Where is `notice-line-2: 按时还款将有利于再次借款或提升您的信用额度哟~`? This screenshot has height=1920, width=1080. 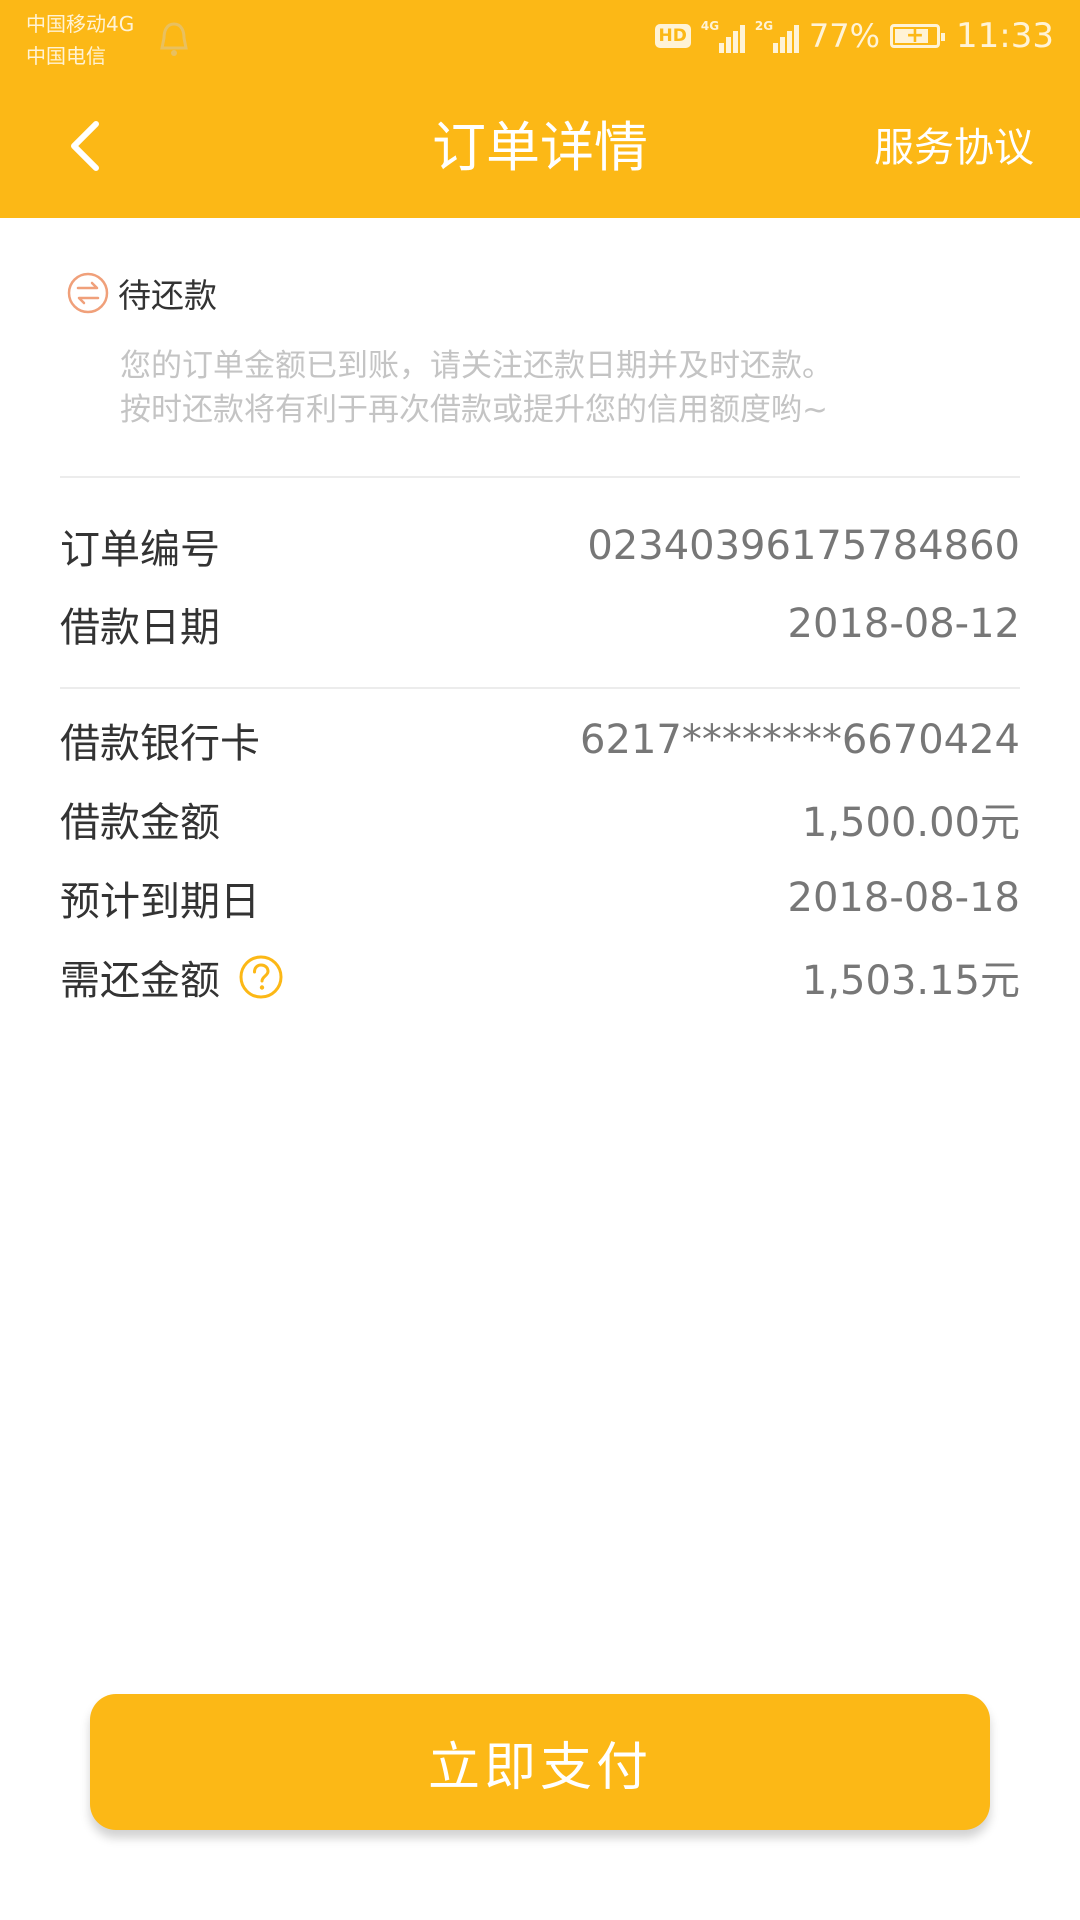 notice-line-2: 按时还款将有利于再次借款或提升您的信用额度哟~ is located at coordinates (474, 410).